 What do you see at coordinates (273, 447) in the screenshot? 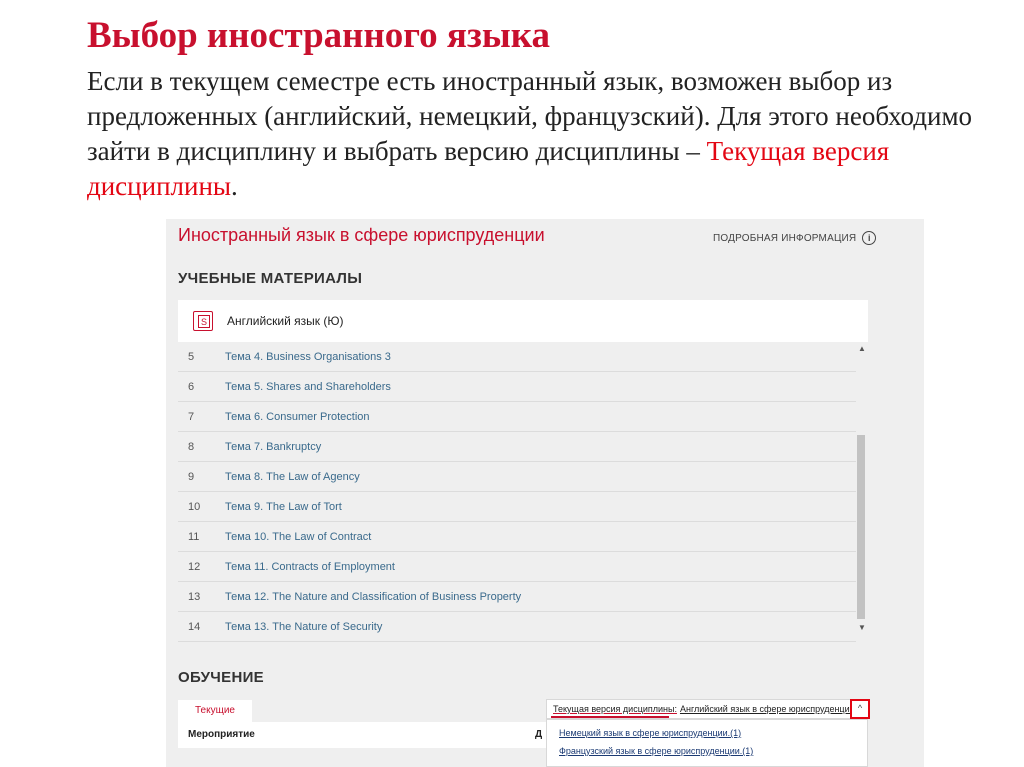
I see `topic-link: Тема 7. Bankruptcy` at bounding box center [273, 447].